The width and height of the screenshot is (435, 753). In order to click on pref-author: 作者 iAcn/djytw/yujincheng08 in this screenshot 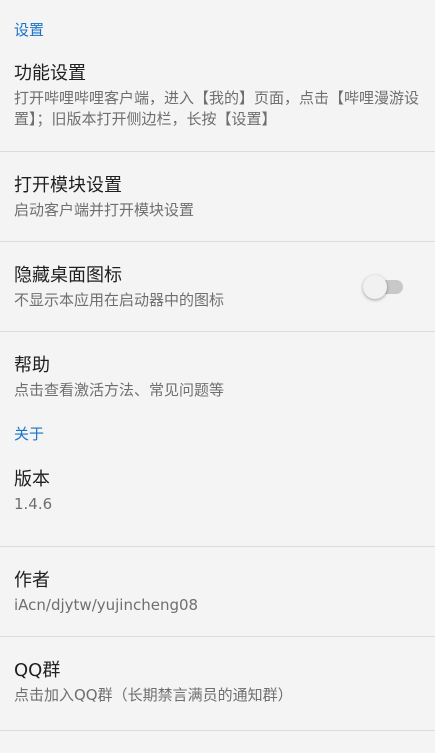, I will do `click(217, 592)`.